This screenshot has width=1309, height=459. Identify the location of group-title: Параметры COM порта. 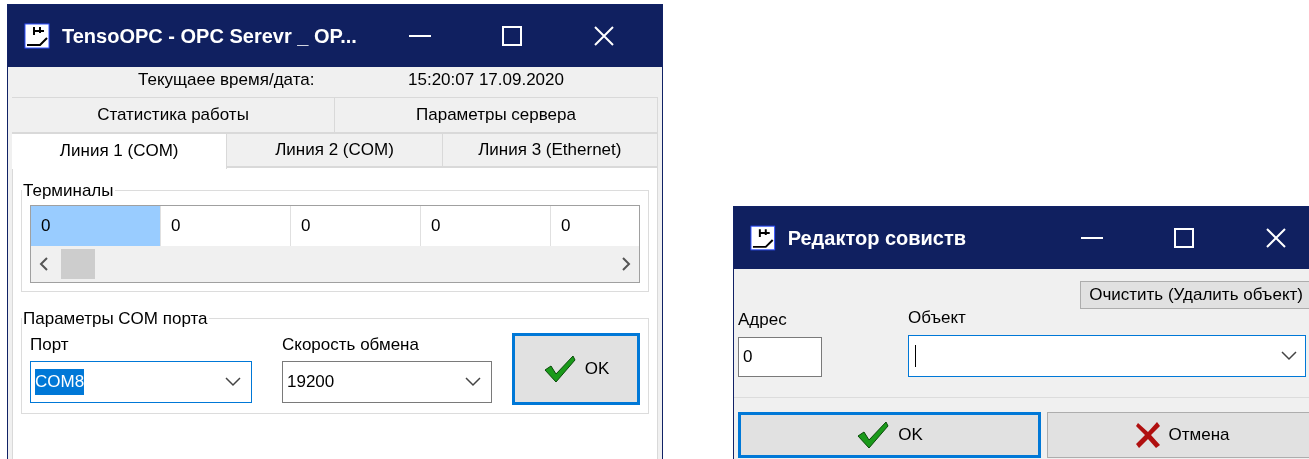
(115, 319).